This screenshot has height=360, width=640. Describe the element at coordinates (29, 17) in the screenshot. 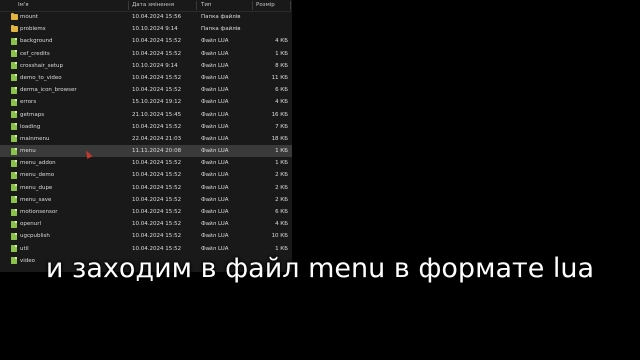

I see `file-name: mount` at that location.